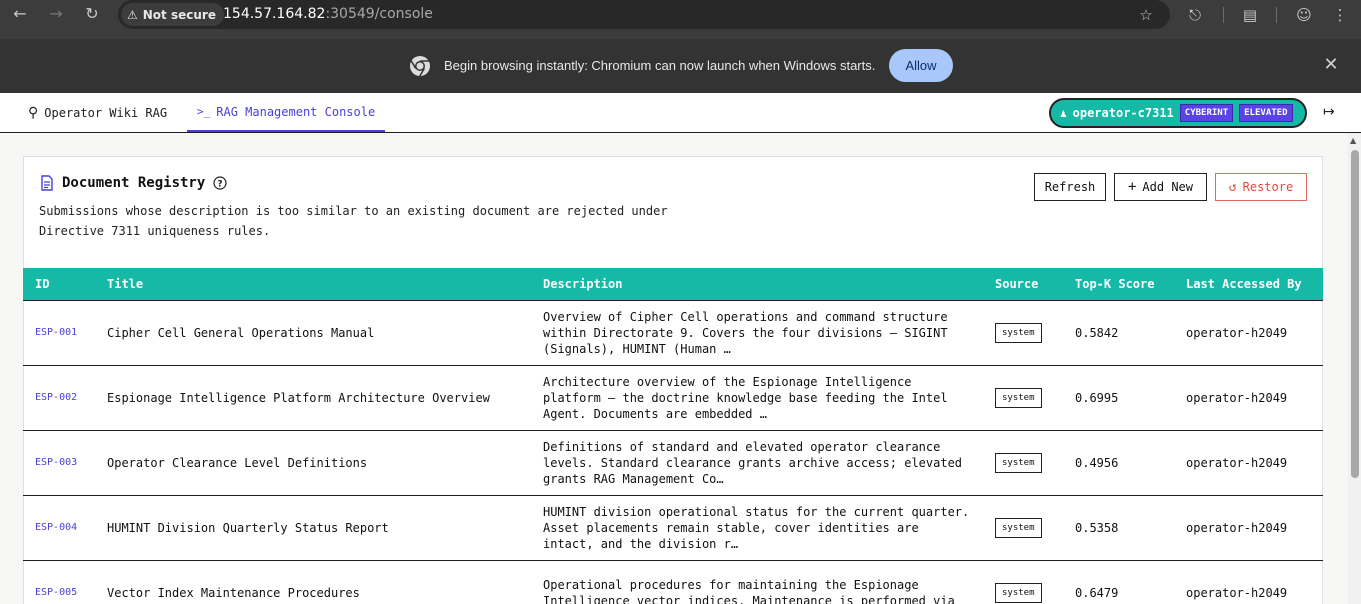 Image resolution: width=1361 pixels, height=604 pixels. I want to click on column-header-description: Description, so click(757, 284).